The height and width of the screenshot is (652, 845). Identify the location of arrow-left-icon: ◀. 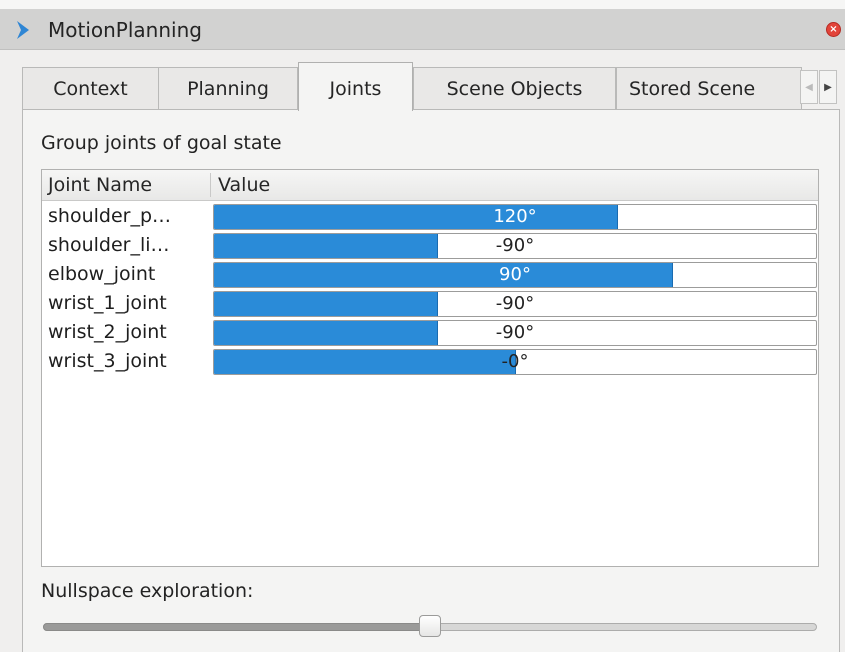
(809, 87).